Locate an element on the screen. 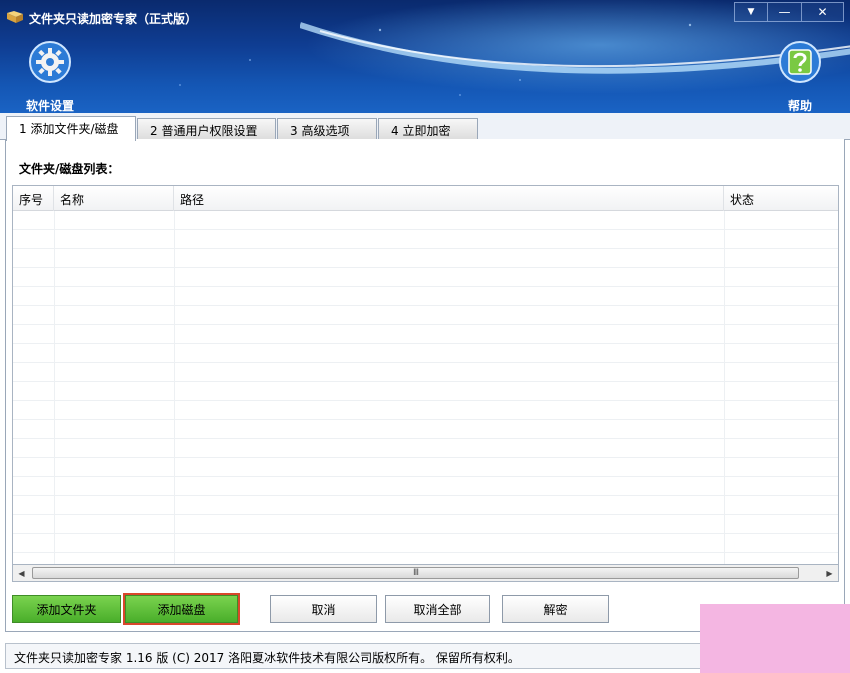 This screenshot has height=673, width=850. scrollbar-grip: III is located at coordinates (416, 573).